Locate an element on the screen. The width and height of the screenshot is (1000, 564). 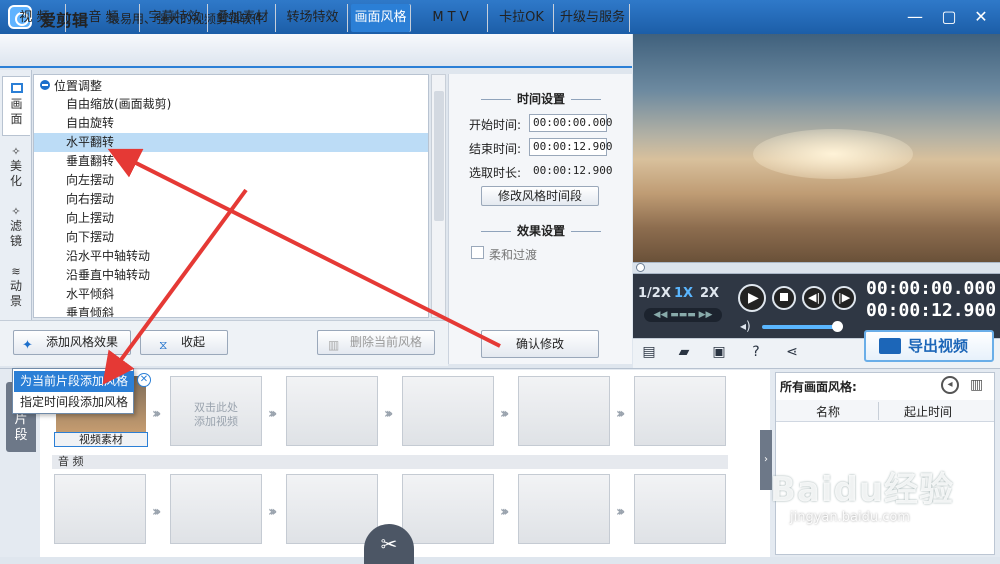
volume-icon: ◂) is located at coordinates (745, 326).